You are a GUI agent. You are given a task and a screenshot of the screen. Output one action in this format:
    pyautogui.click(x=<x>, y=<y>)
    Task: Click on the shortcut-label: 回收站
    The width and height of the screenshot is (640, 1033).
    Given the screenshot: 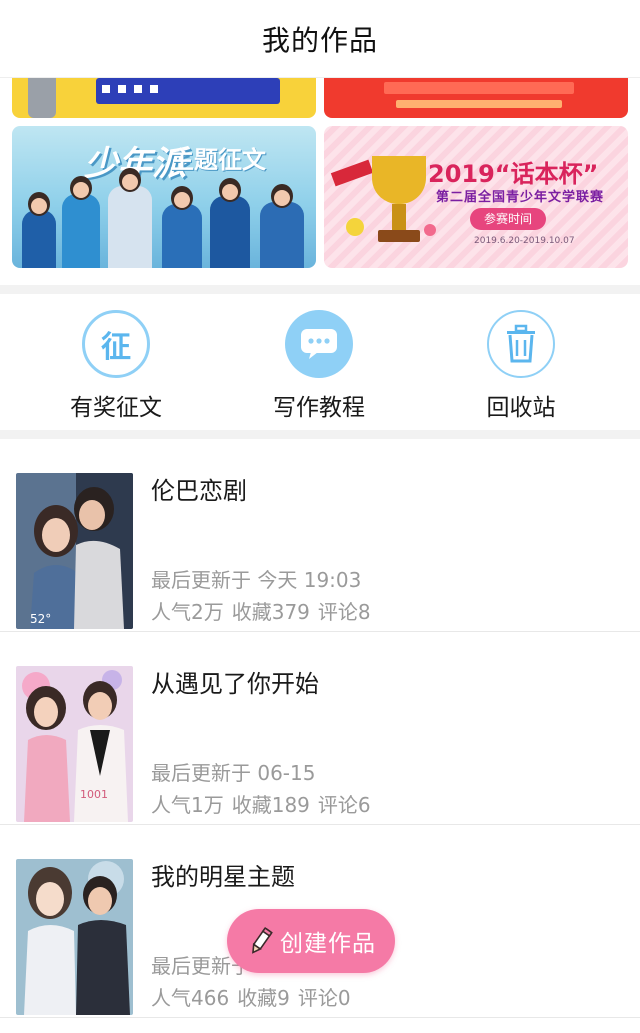 What is the action you would take?
    pyautogui.click(x=521, y=408)
    